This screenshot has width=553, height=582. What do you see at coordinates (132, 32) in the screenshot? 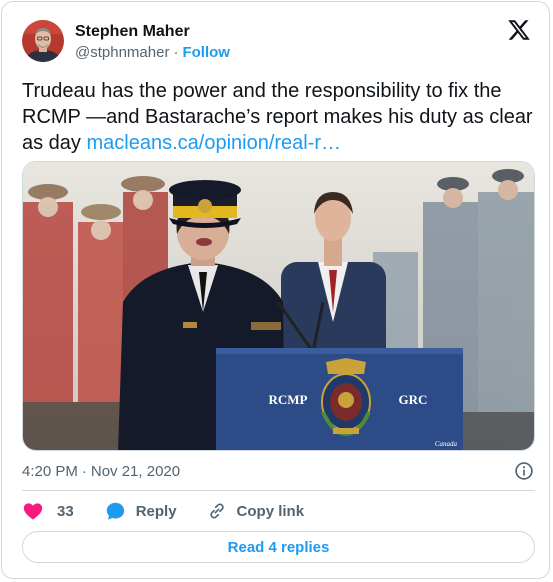
I see `author-name: Stephen Maher` at bounding box center [132, 32].